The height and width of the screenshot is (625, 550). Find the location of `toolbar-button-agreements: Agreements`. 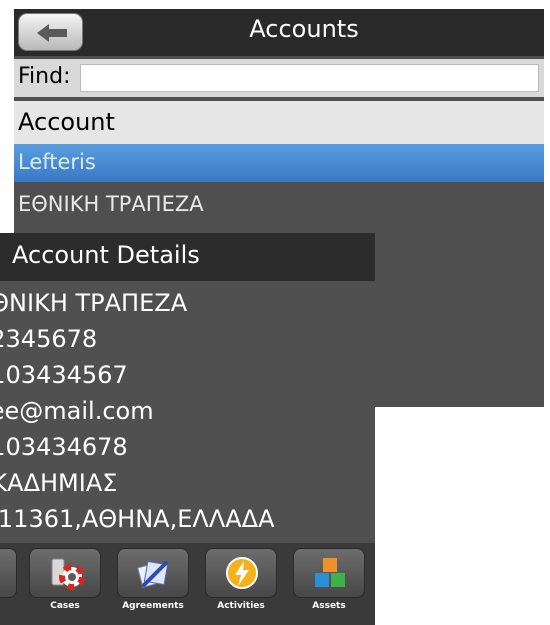

toolbar-button-agreements: Agreements is located at coordinates (153, 584).